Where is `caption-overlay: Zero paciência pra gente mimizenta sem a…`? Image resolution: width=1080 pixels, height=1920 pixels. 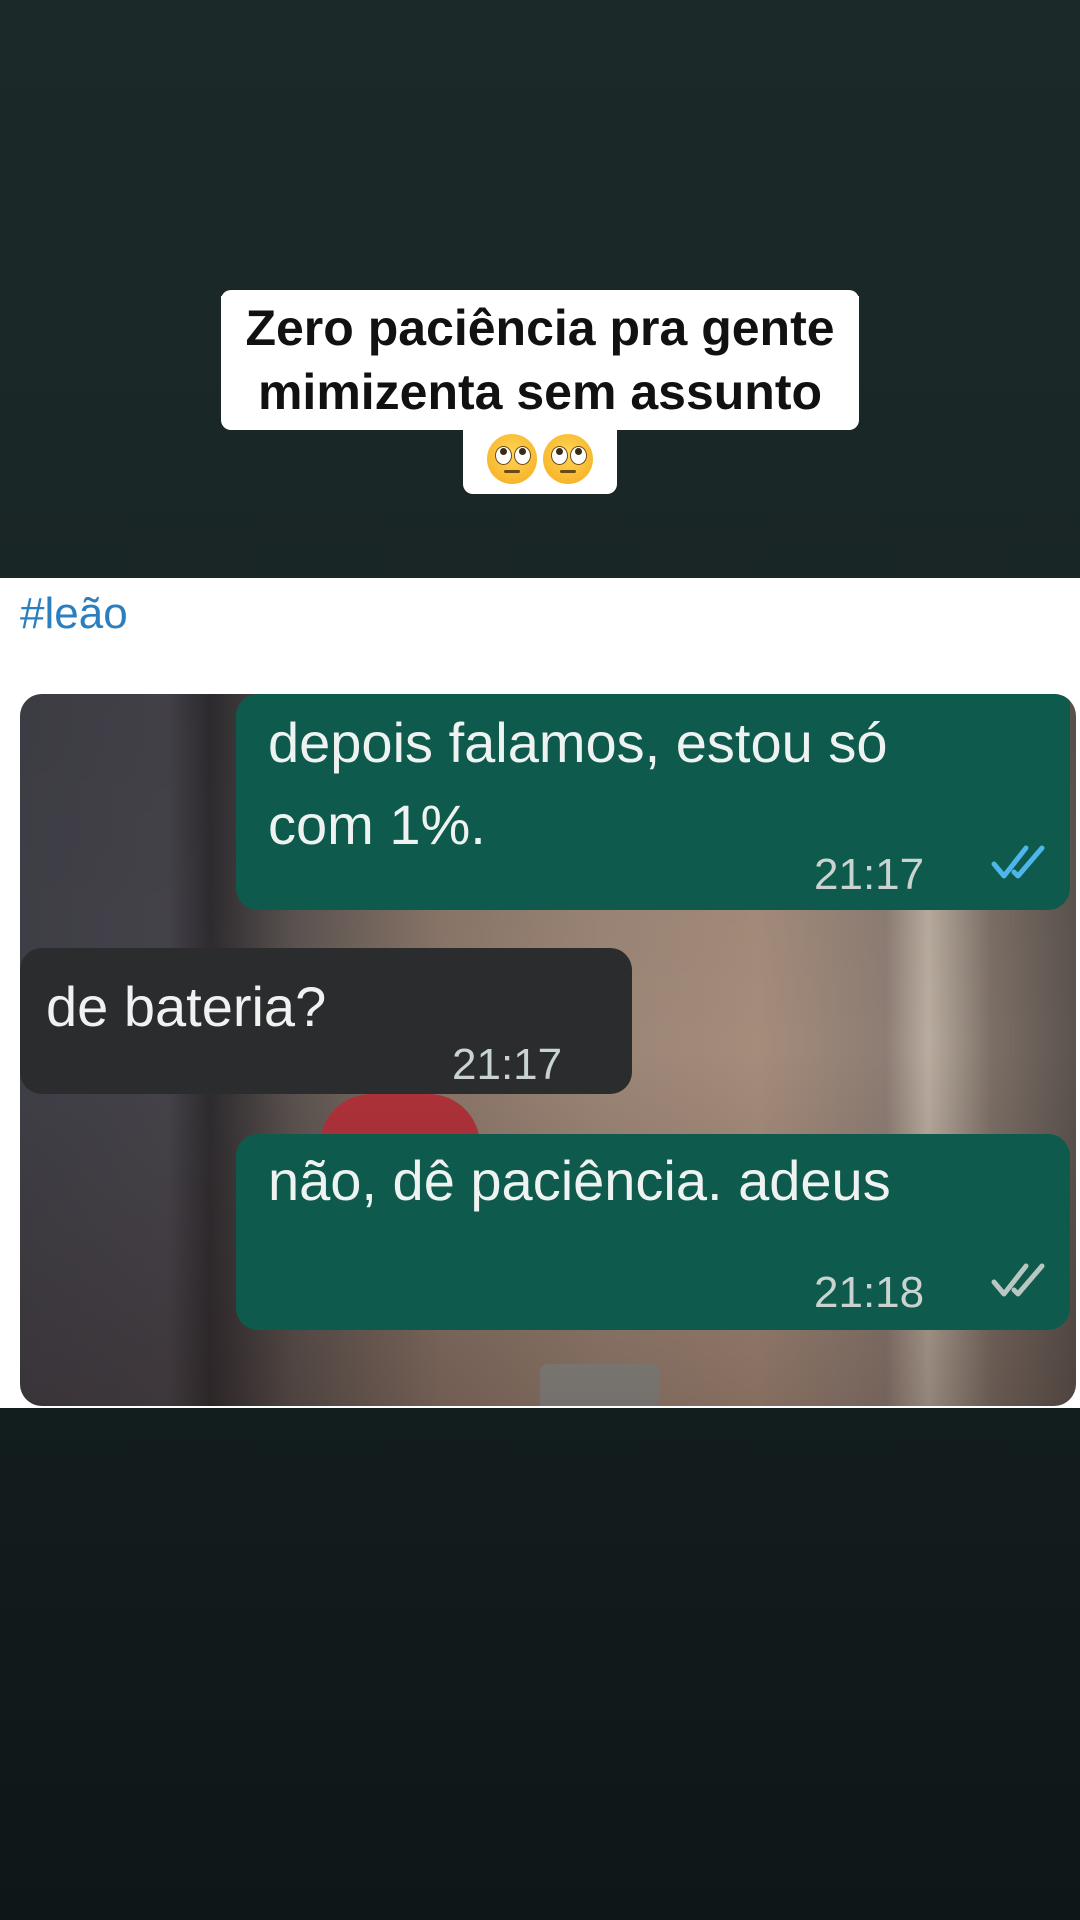
caption-overlay: Zero paciência pra gente mimizenta sem a… is located at coordinates (540, 392).